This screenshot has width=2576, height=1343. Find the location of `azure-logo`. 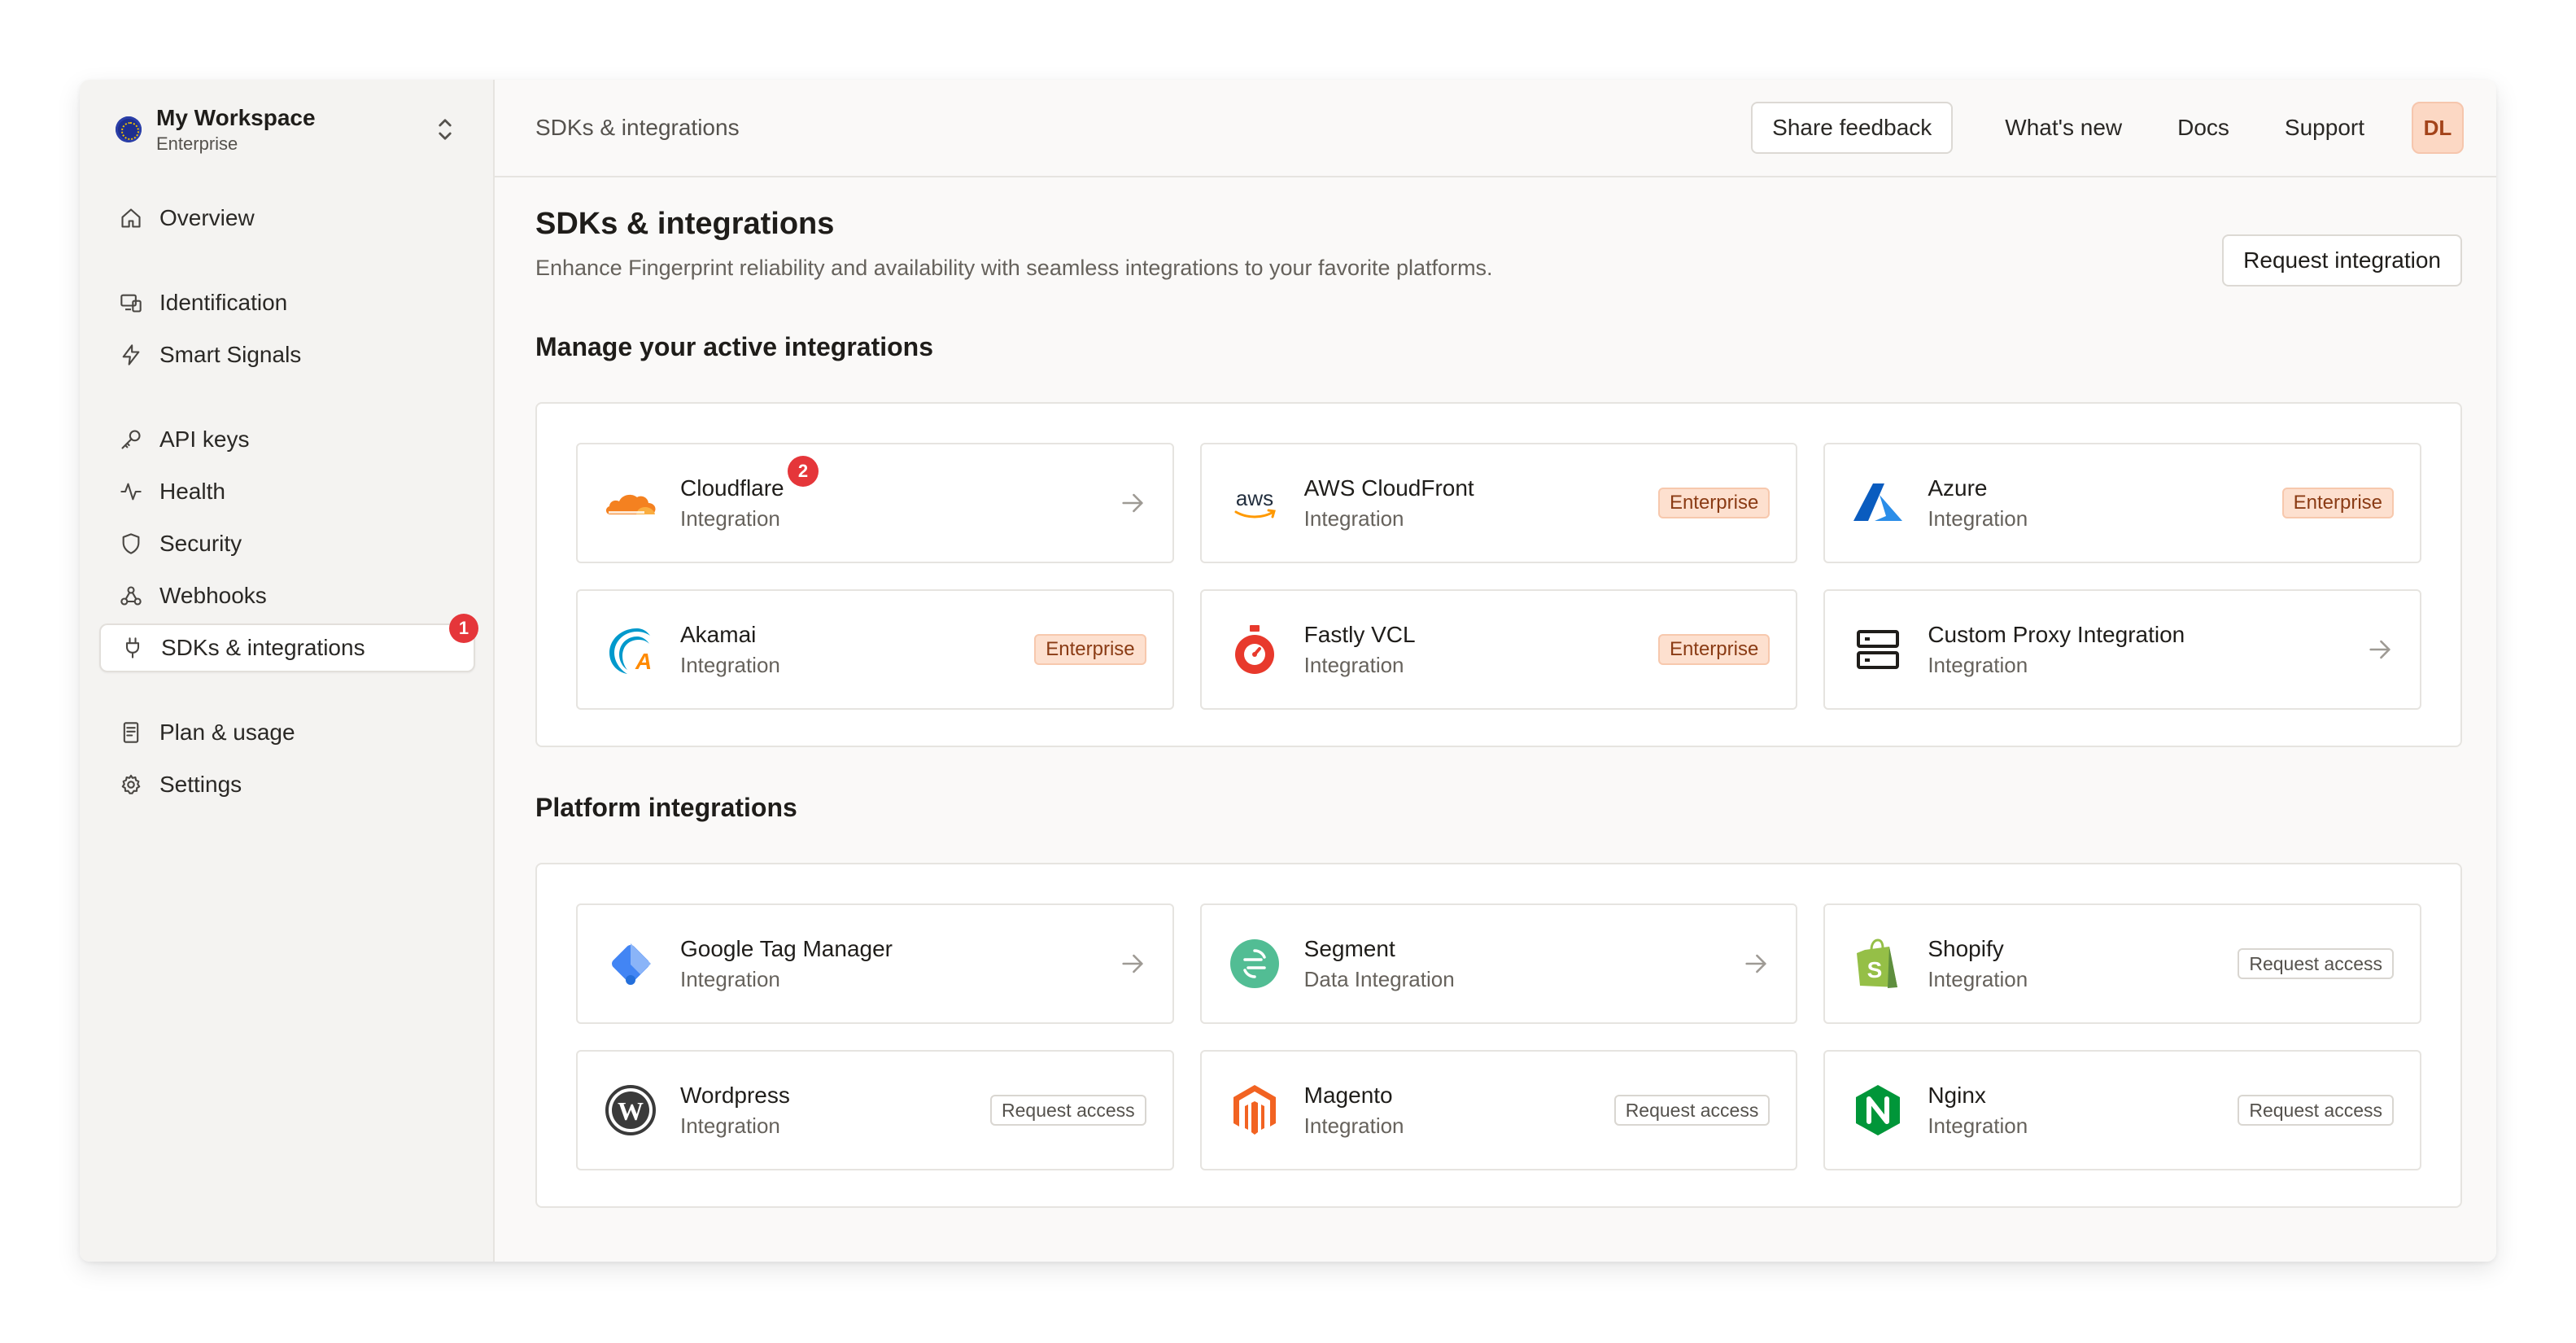

azure-logo is located at coordinates (1877, 503).